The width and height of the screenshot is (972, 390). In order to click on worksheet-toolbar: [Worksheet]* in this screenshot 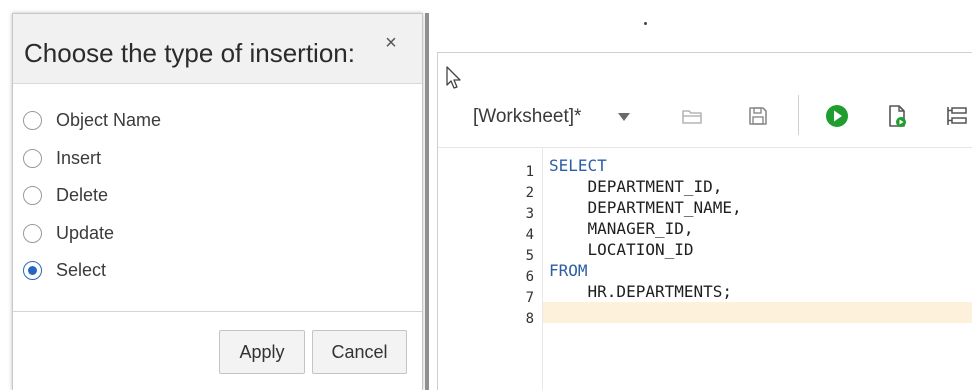, I will do `click(705, 118)`.